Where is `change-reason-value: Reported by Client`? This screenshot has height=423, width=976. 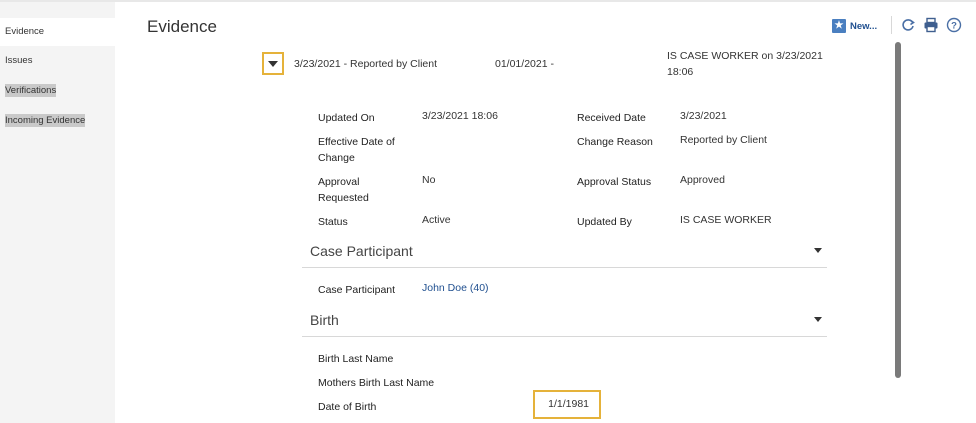
change-reason-value: Reported by Client is located at coordinates (723, 140).